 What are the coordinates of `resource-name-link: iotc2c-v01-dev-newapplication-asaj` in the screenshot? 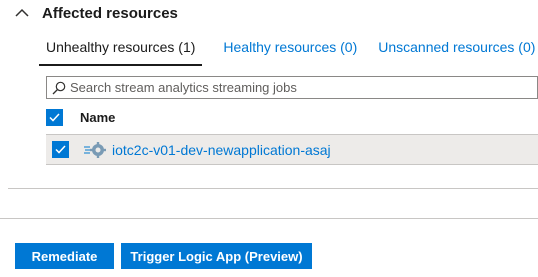 It's located at (221, 150).